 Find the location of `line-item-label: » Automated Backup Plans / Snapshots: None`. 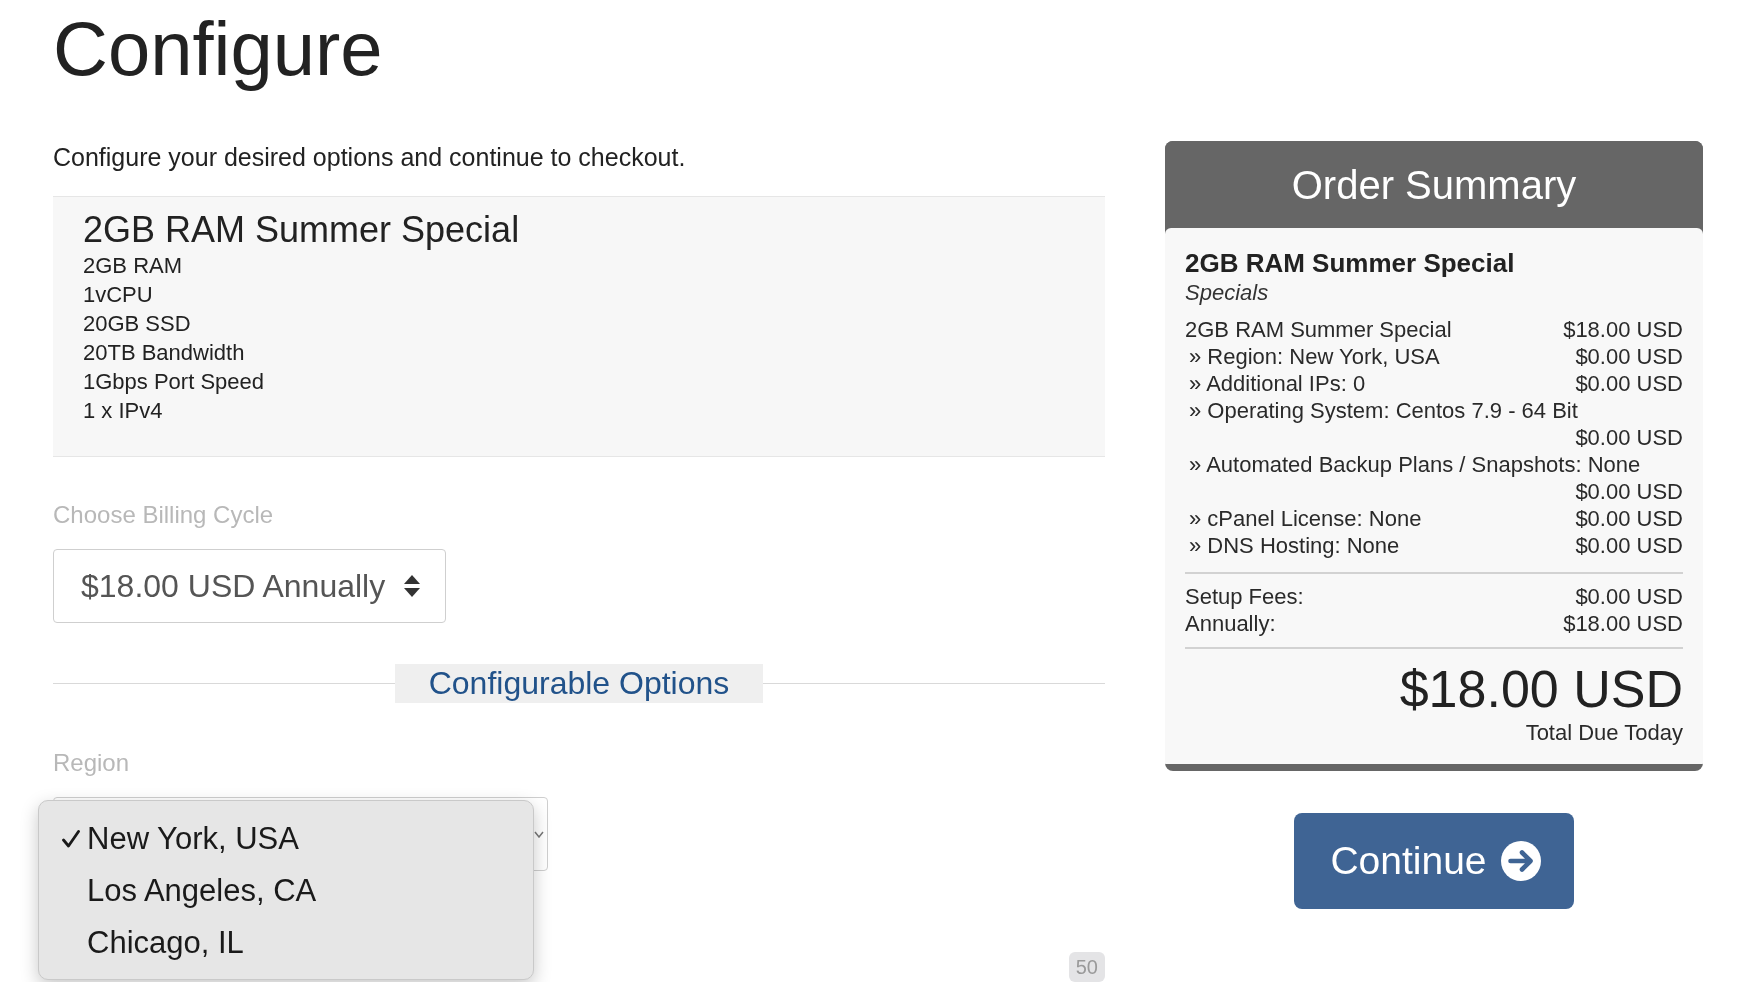

line-item-label: » Automated Backup Plans / Snapshots: None is located at coordinates (1415, 464).